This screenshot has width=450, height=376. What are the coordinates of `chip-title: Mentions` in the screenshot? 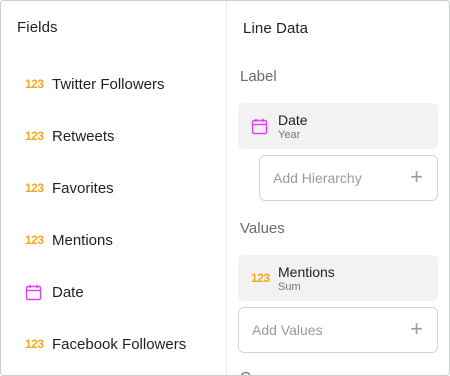 It's located at (306, 272).